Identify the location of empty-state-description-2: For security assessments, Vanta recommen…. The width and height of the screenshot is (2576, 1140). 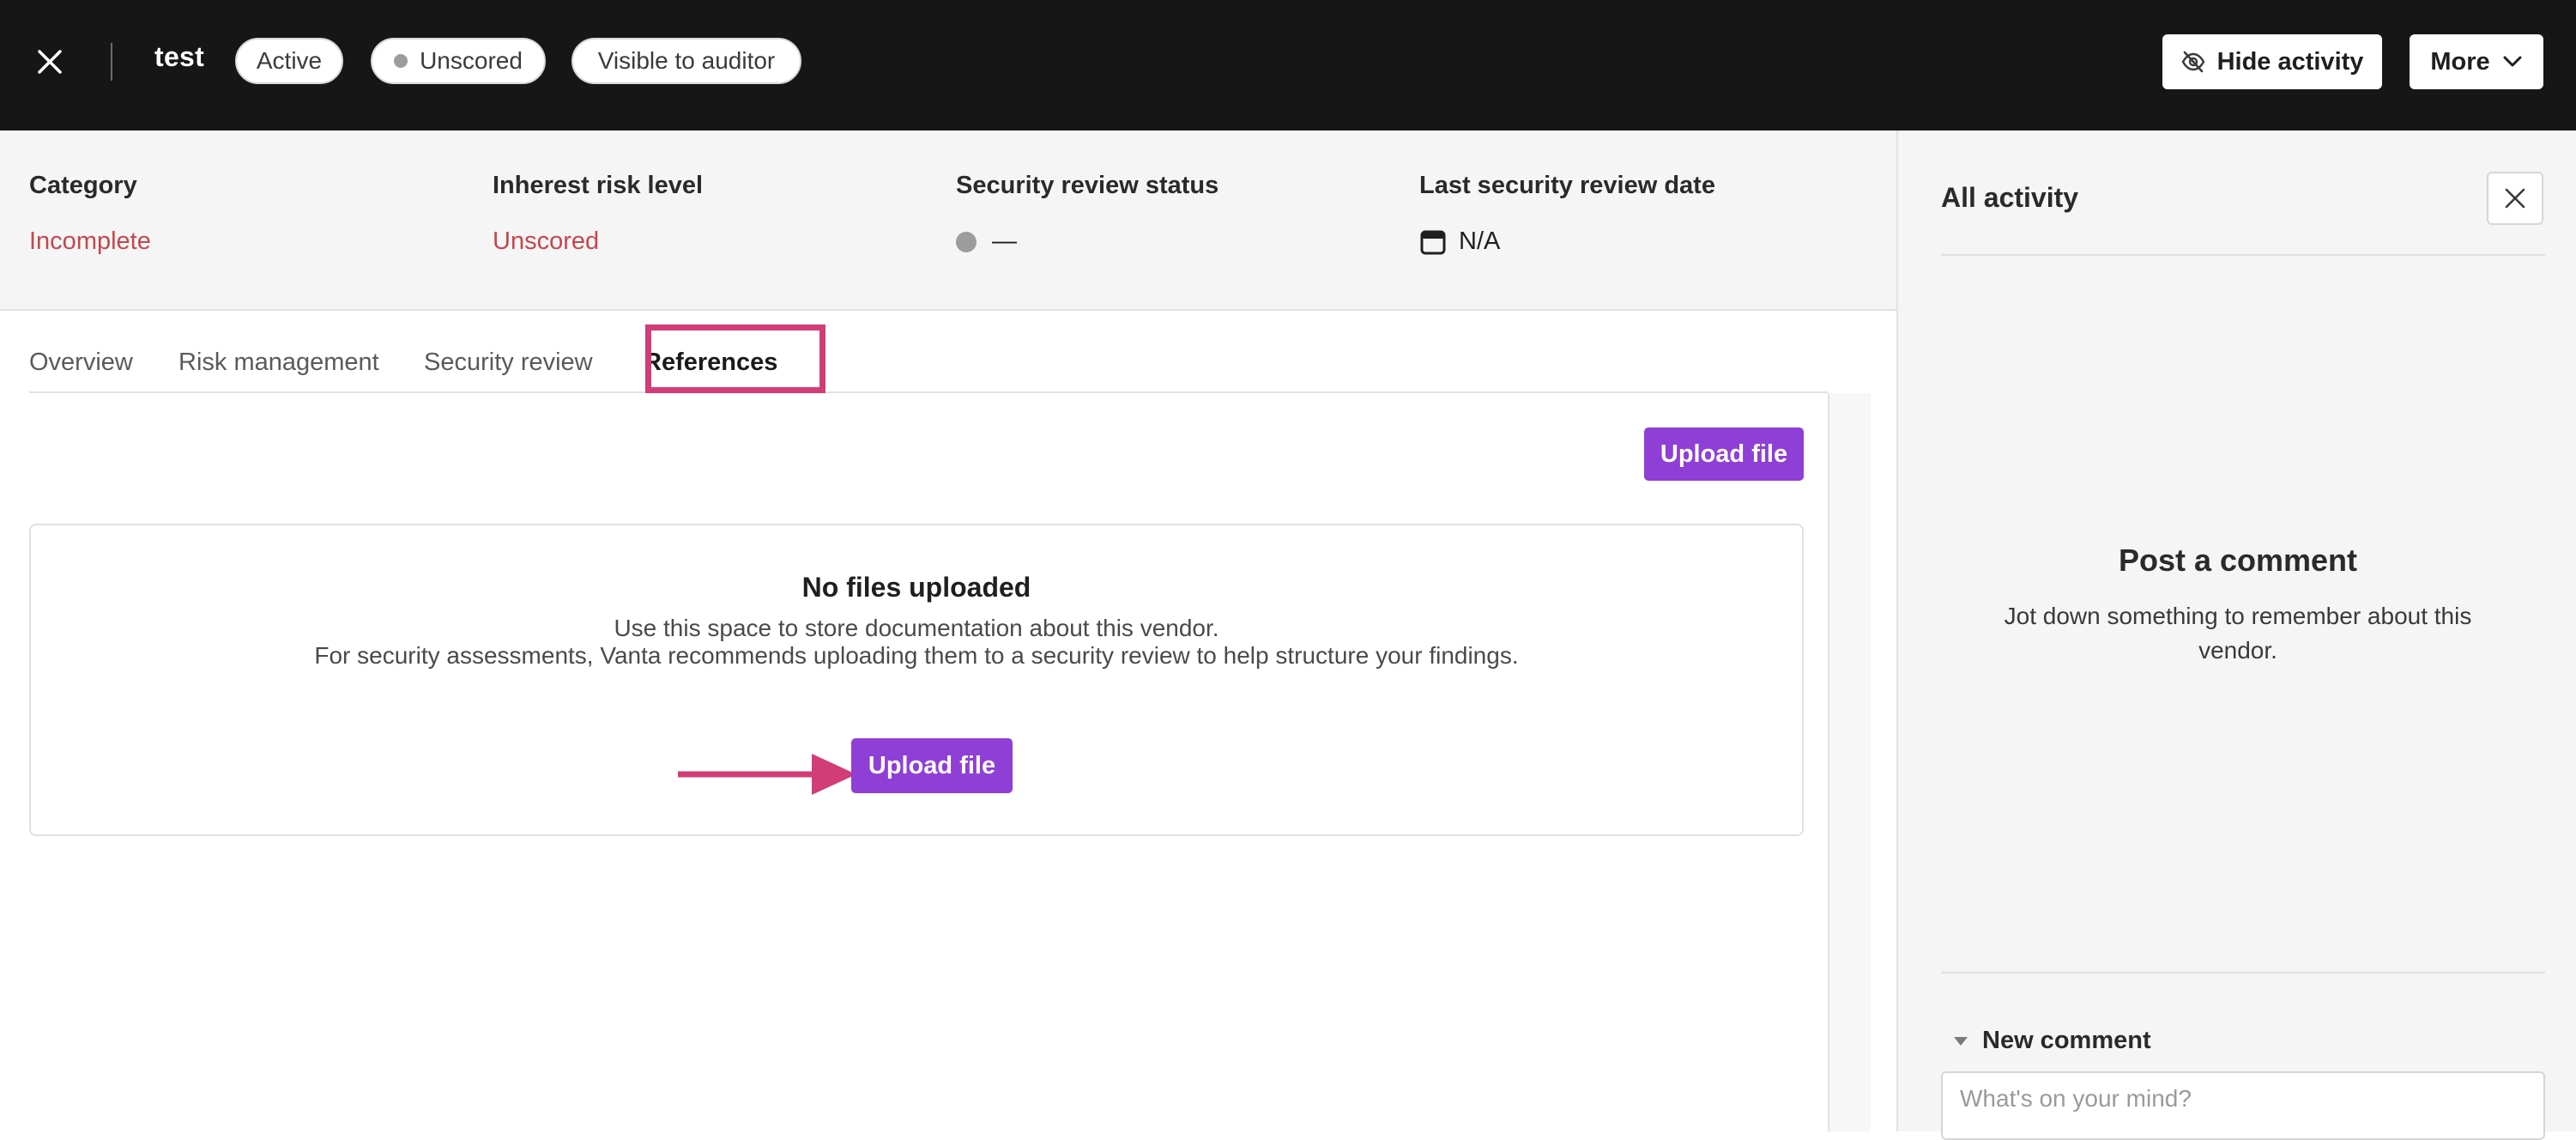
(916, 655).